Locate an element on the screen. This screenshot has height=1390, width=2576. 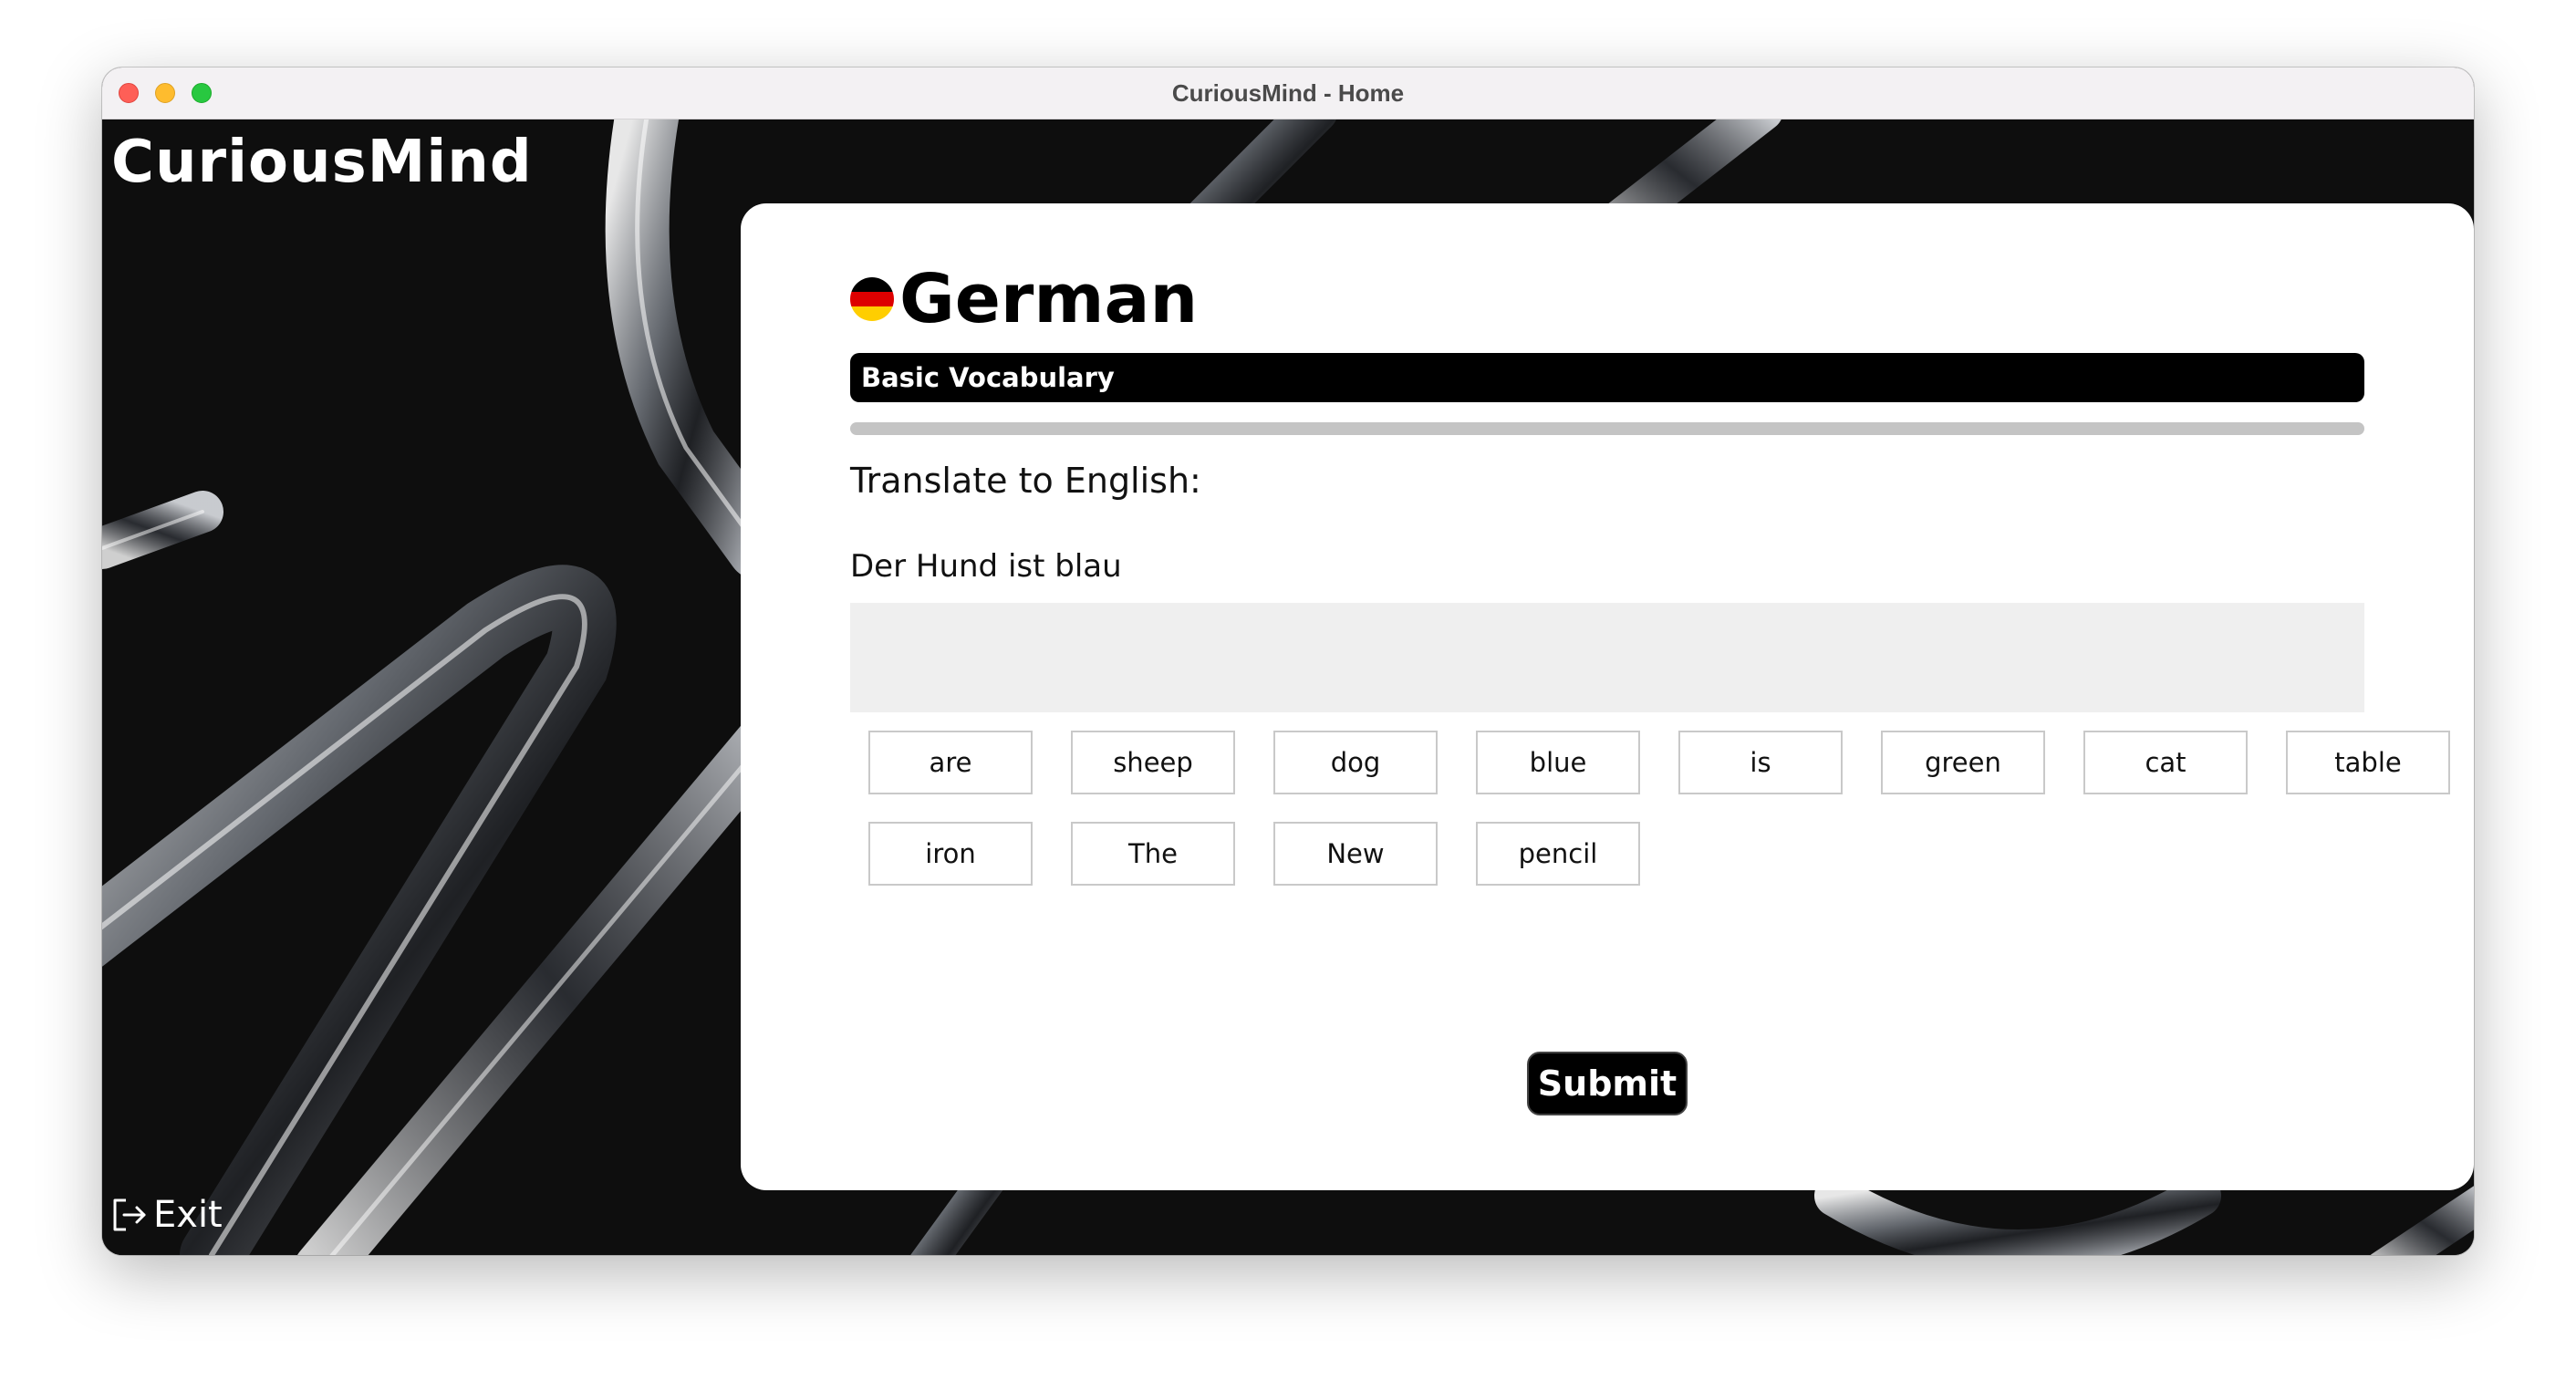
title-bar: CuriousMind - Home is located at coordinates (1288, 93).